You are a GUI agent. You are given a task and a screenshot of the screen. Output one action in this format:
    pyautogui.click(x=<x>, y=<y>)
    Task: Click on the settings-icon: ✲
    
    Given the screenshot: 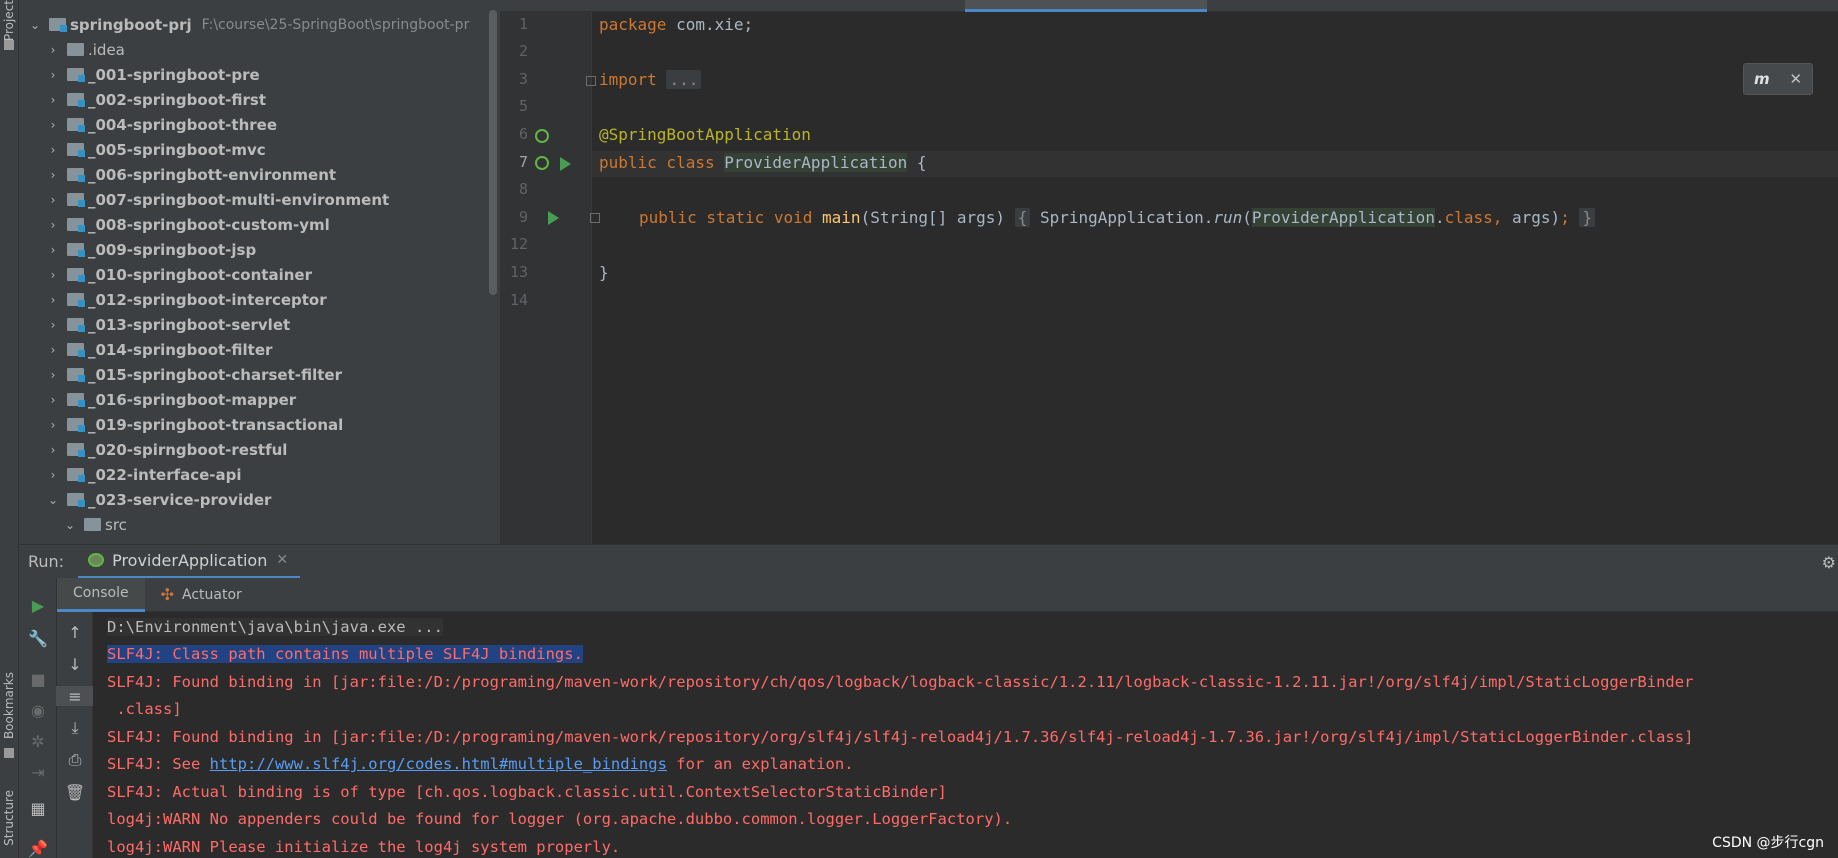 What is the action you would take?
    pyautogui.click(x=38, y=741)
    